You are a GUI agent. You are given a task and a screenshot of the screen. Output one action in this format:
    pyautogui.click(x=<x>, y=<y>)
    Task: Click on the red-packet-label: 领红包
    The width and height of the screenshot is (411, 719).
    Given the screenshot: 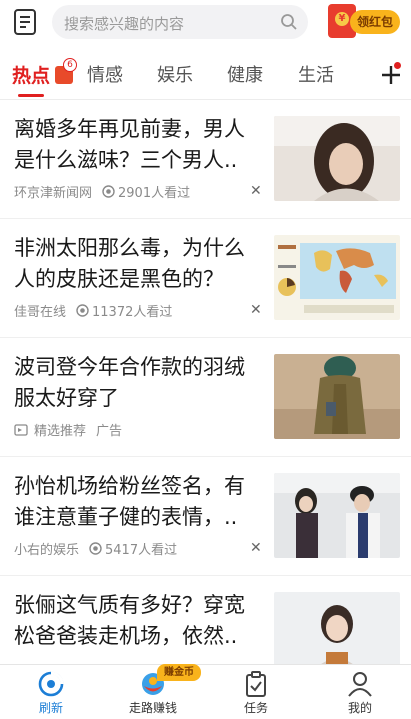 What is the action you would take?
    pyautogui.click(x=375, y=22)
    